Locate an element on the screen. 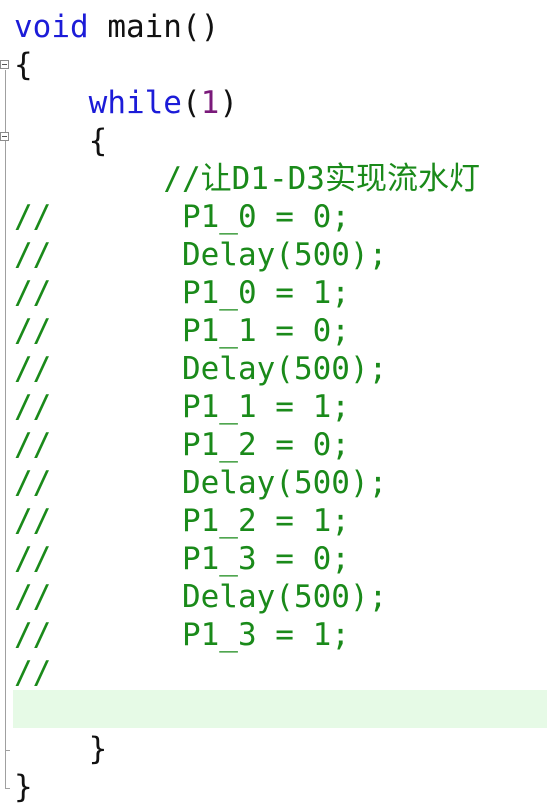 This screenshot has width=547, height=808. fold-toggle-main-icon is located at coordinates (4, 64).